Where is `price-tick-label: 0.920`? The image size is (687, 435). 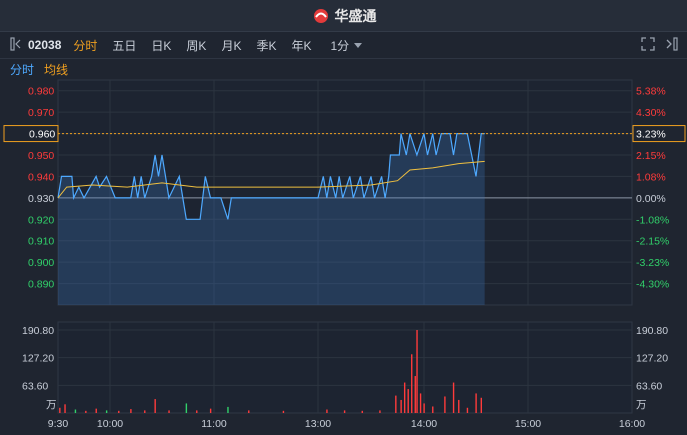
price-tick-label: 0.920 is located at coordinates (41, 220).